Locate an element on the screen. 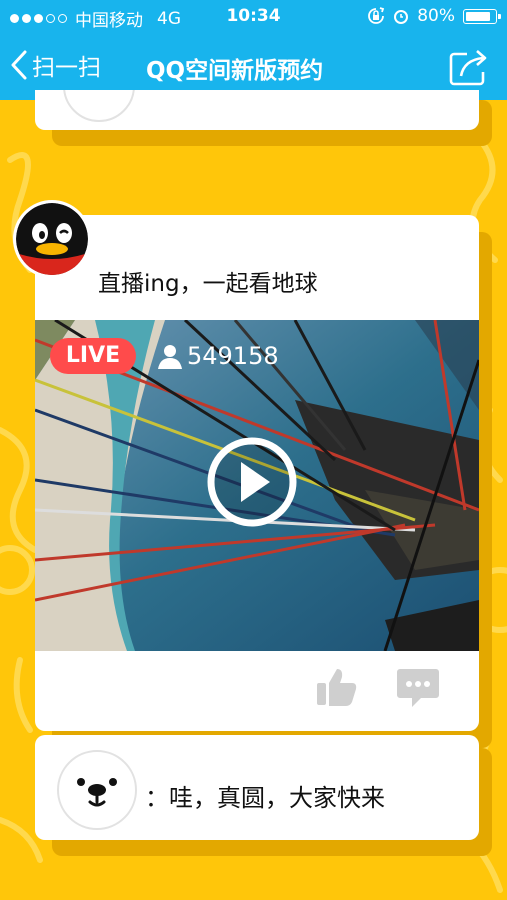 This screenshot has width=507, height=900. alarm-icon is located at coordinates (401, 17).